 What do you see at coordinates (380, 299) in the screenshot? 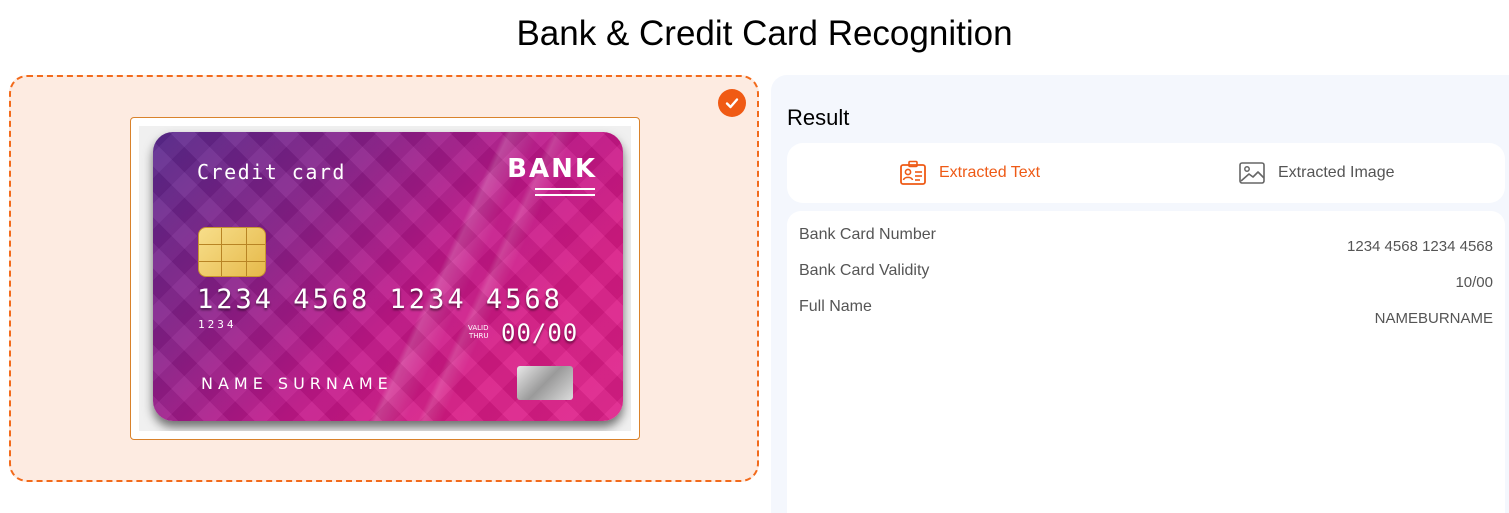
I see `card-number-text: 1234 4568 1234 4568` at bounding box center [380, 299].